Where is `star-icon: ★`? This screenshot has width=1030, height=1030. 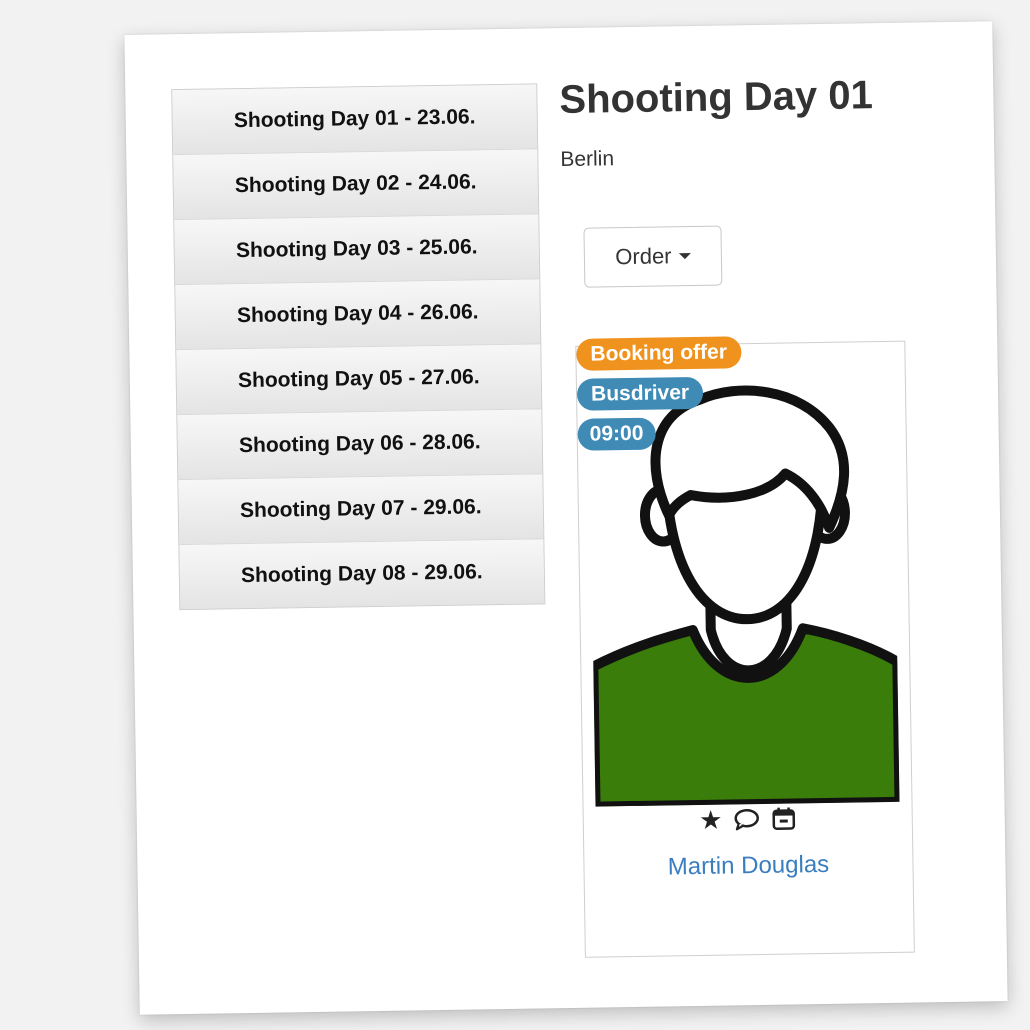
star-icon: ★ is located at coordinates (711, 820).